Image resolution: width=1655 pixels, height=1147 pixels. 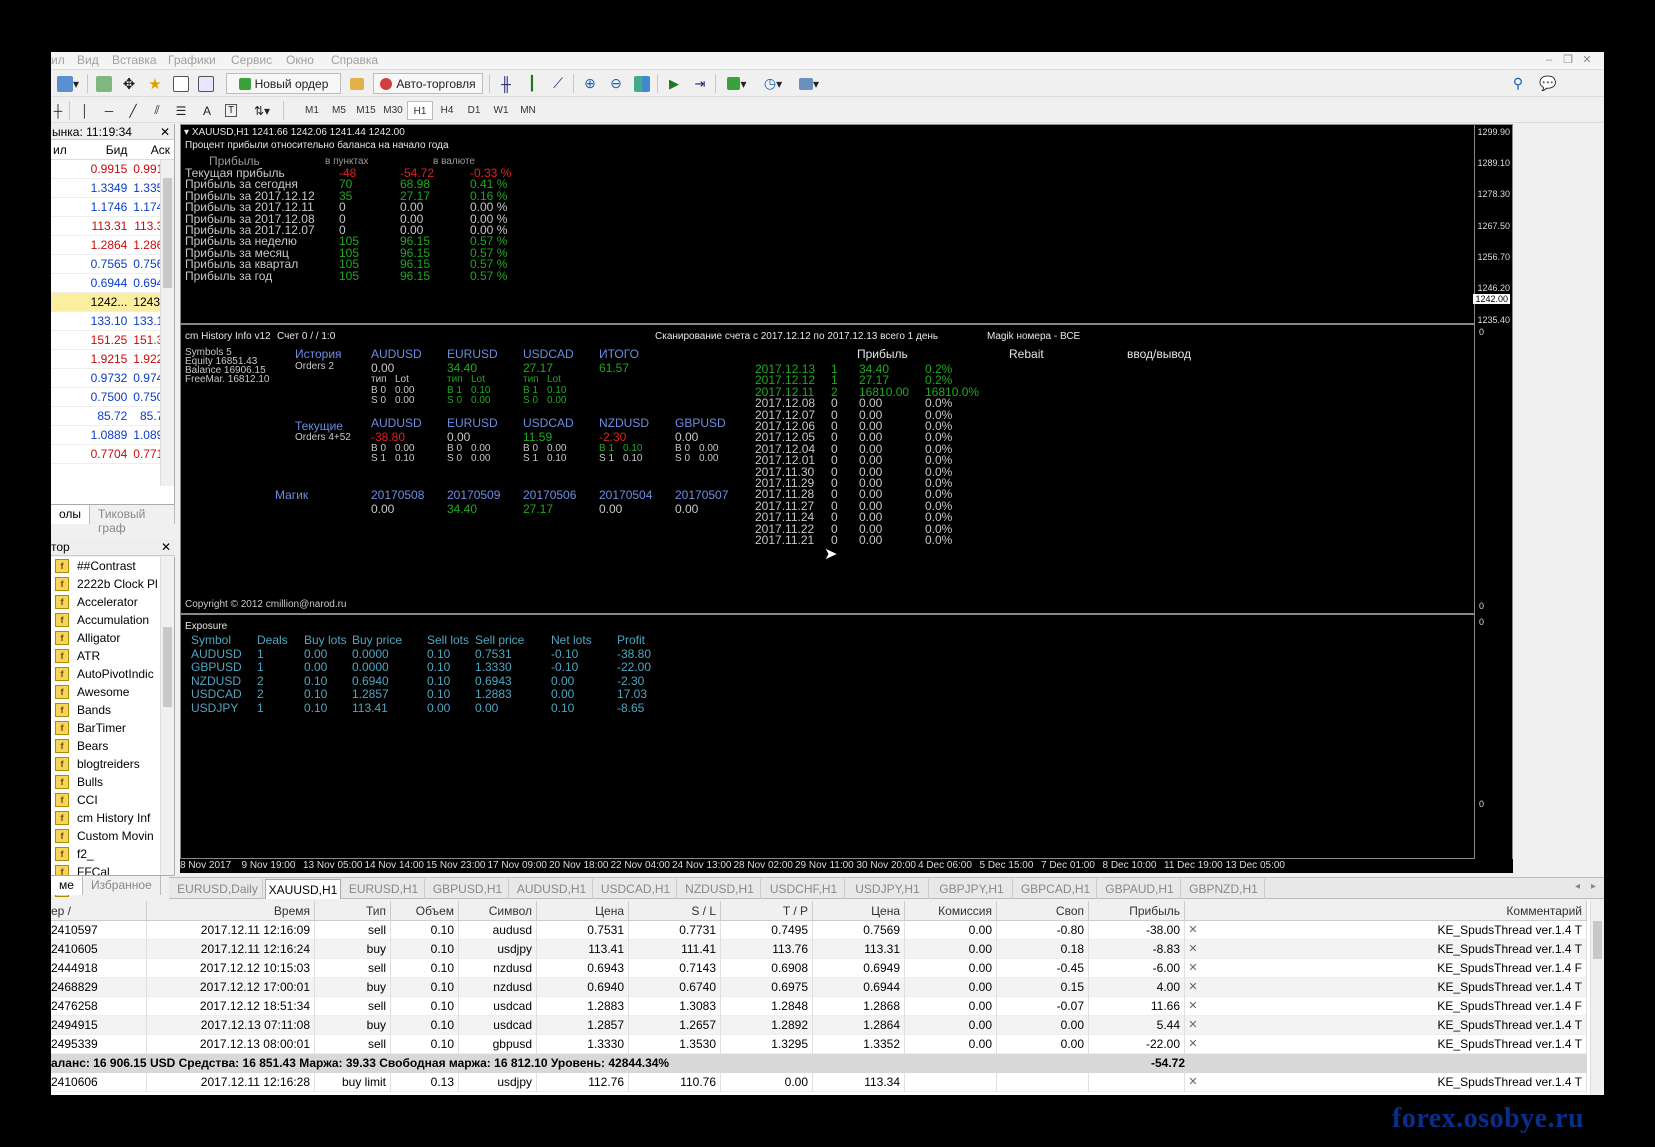 I want to click on terminal-column-header: Комиссия, so click(x=951, y=911).